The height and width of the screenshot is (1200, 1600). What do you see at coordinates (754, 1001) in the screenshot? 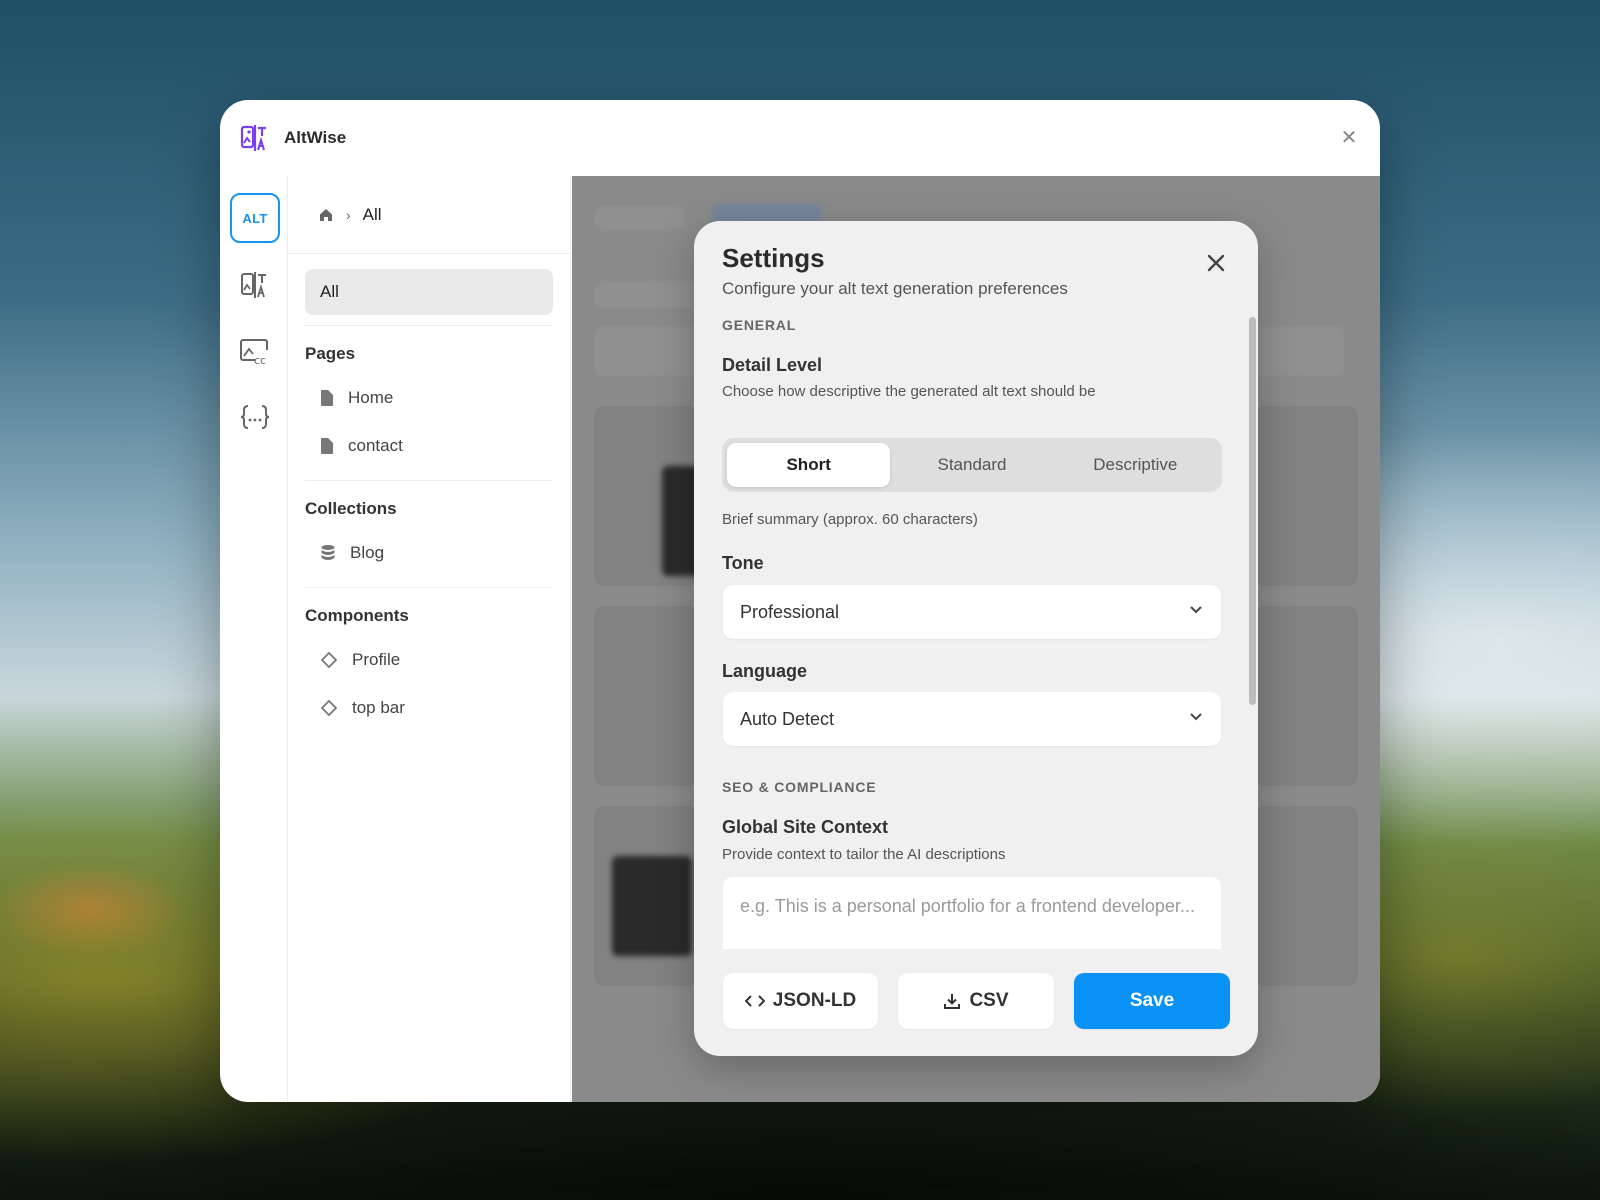
I see `code-icon` at bounding box center [754, 1001].